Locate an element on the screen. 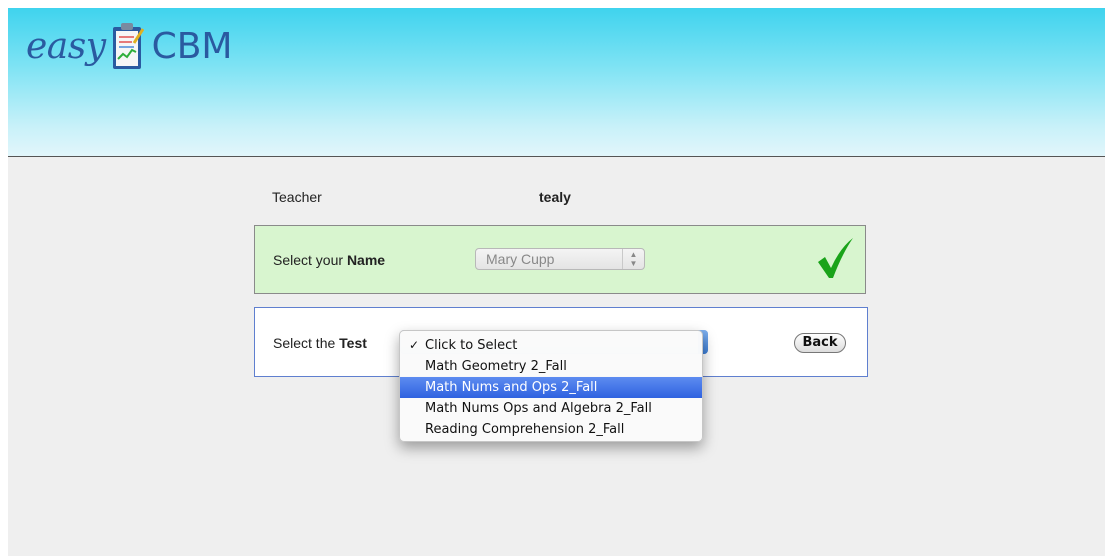 The width and height of the screenshot is (1105, 556). teacher-name: tealy is located at coordinates (555, 197).